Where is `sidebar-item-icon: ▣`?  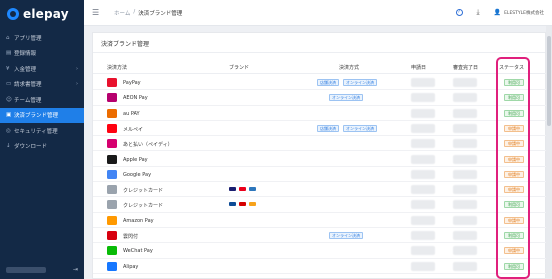 sidebar-item-icon: ▣ is located at coordinates (9, 115).